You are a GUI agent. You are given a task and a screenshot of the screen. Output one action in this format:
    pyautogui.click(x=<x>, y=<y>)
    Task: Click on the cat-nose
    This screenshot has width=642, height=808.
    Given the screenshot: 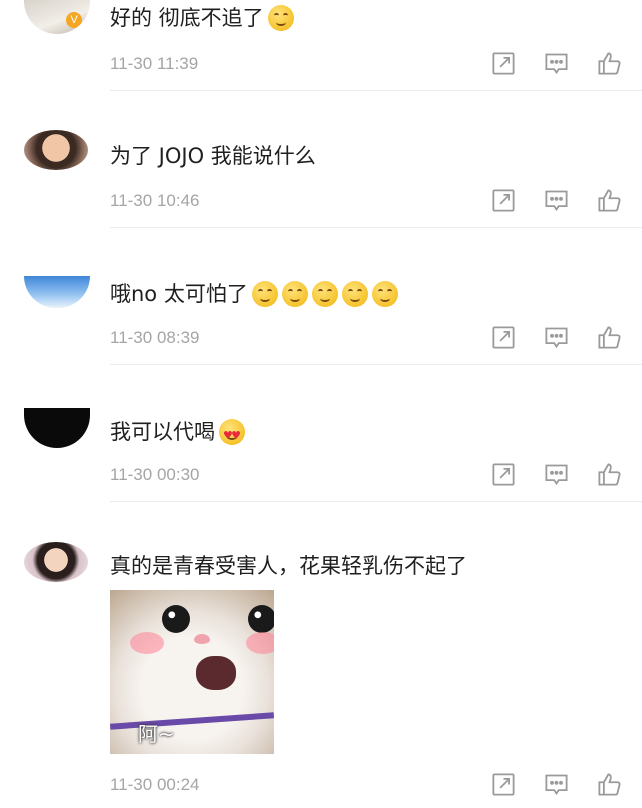 What is the action you would take?
    pyautogui.click(x=202, y=639)
    